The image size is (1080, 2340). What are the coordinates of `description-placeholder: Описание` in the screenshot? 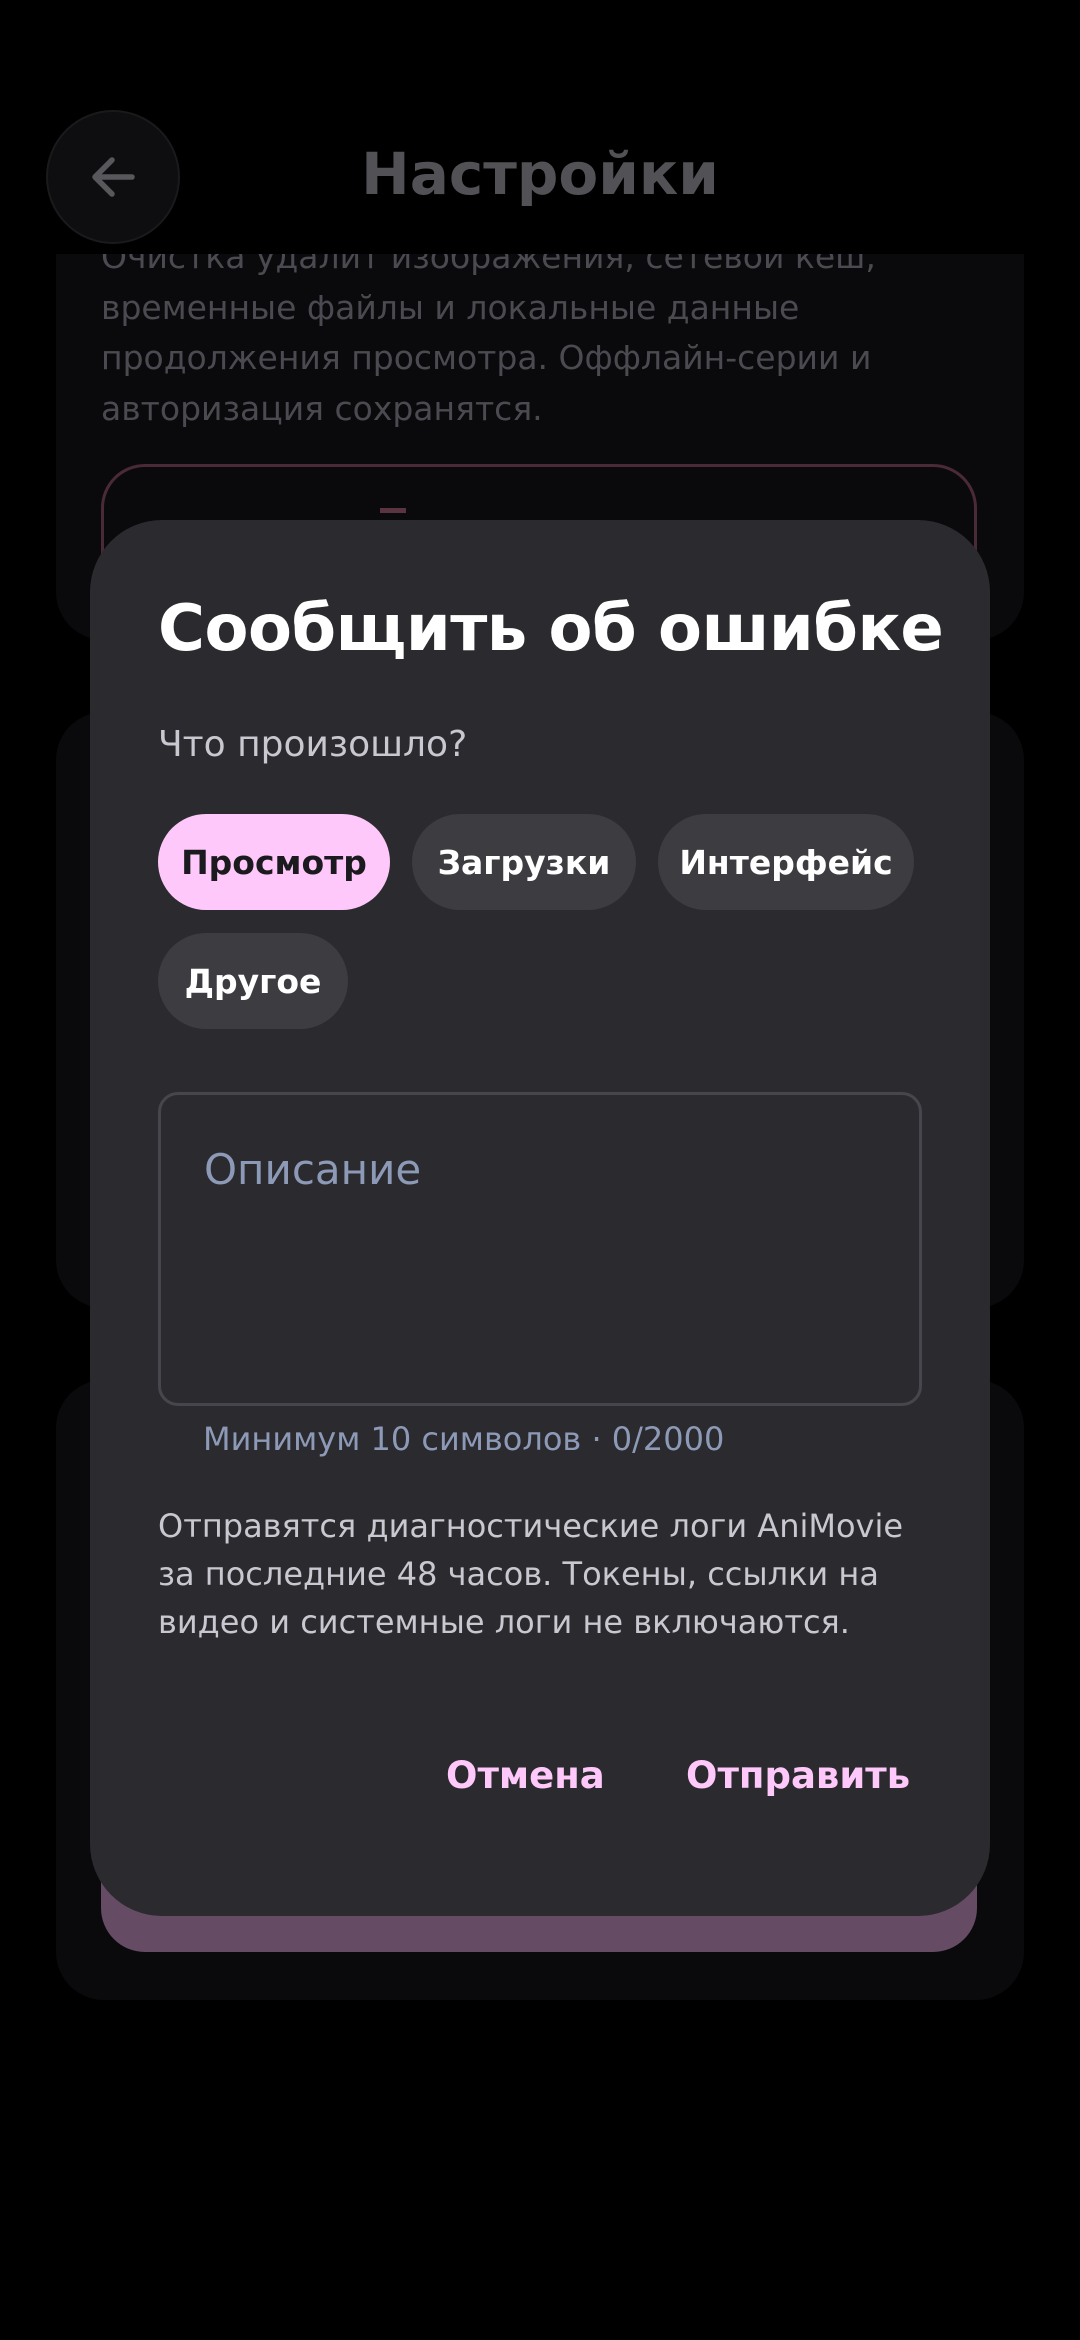 It's located at (313, 1169).